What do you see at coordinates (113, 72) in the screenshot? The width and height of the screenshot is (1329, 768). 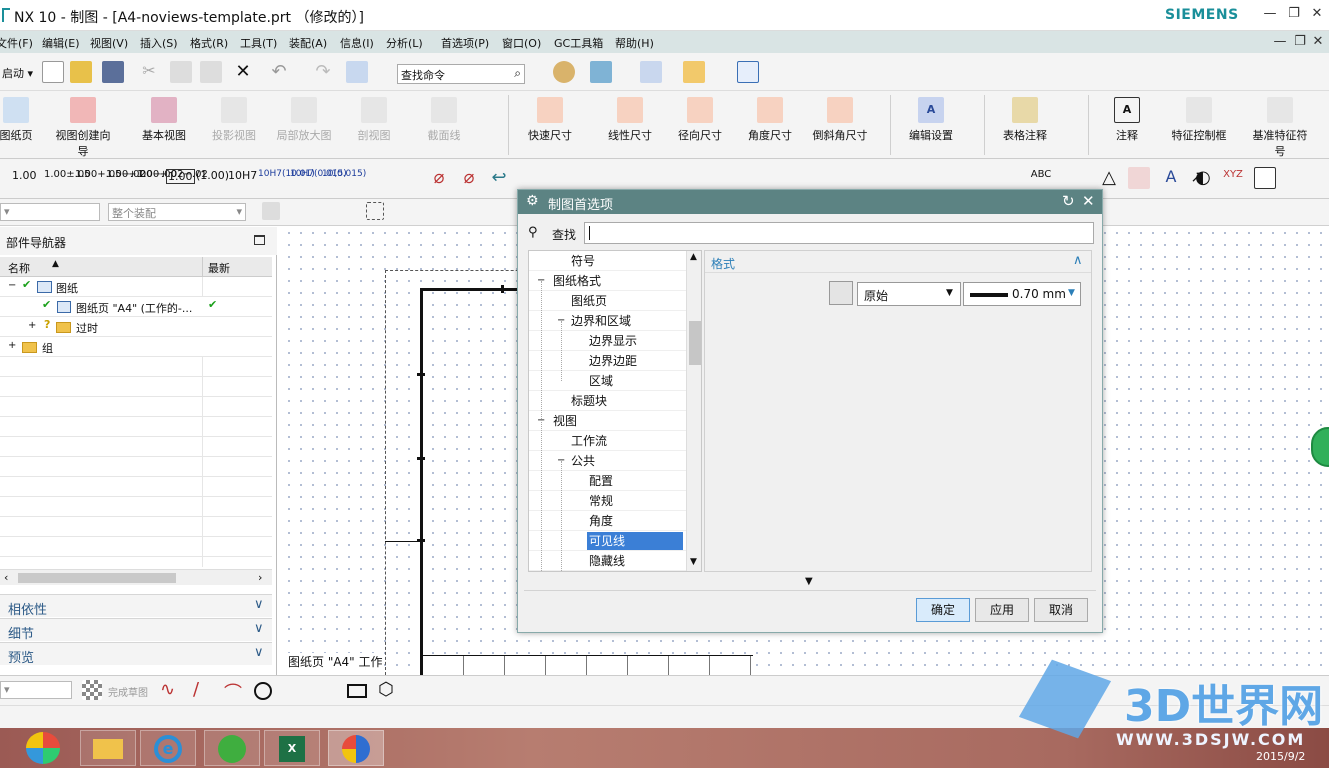 I see `save-icon` at bounding box center [113, 72].